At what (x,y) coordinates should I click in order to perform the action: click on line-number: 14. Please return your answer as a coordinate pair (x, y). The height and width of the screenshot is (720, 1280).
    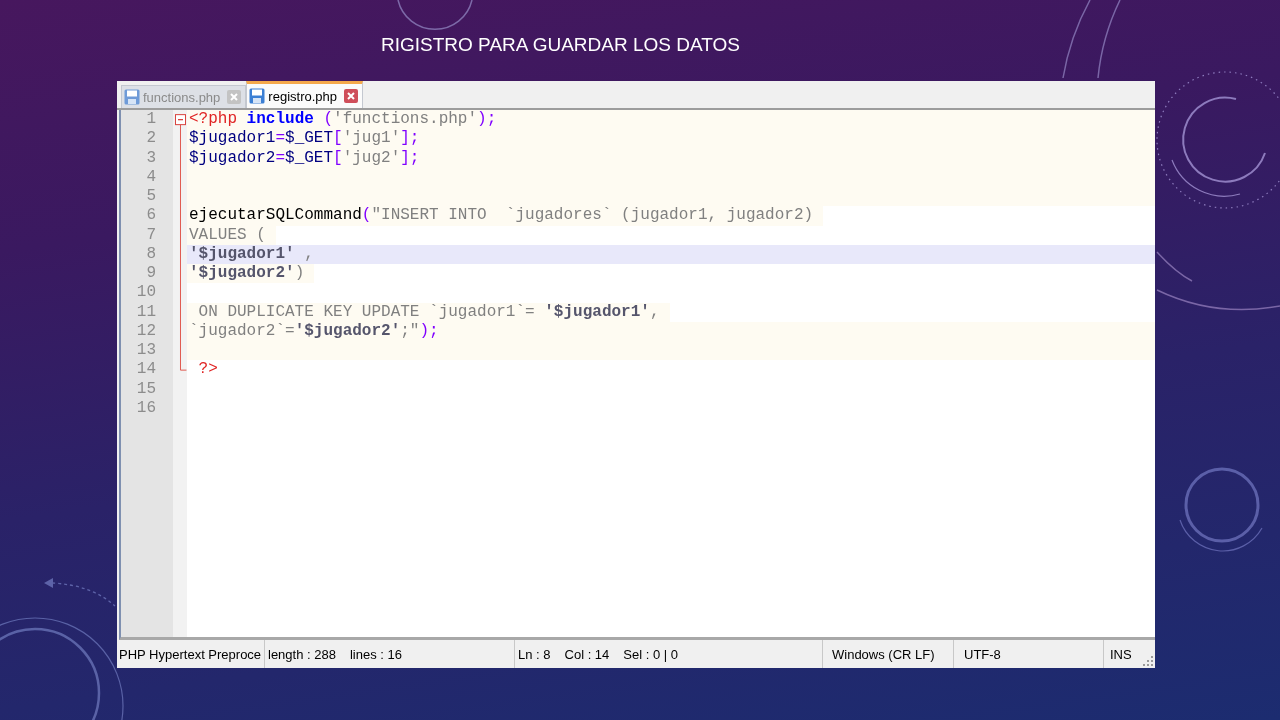
    Looking at the image, I should click on (146, 370).